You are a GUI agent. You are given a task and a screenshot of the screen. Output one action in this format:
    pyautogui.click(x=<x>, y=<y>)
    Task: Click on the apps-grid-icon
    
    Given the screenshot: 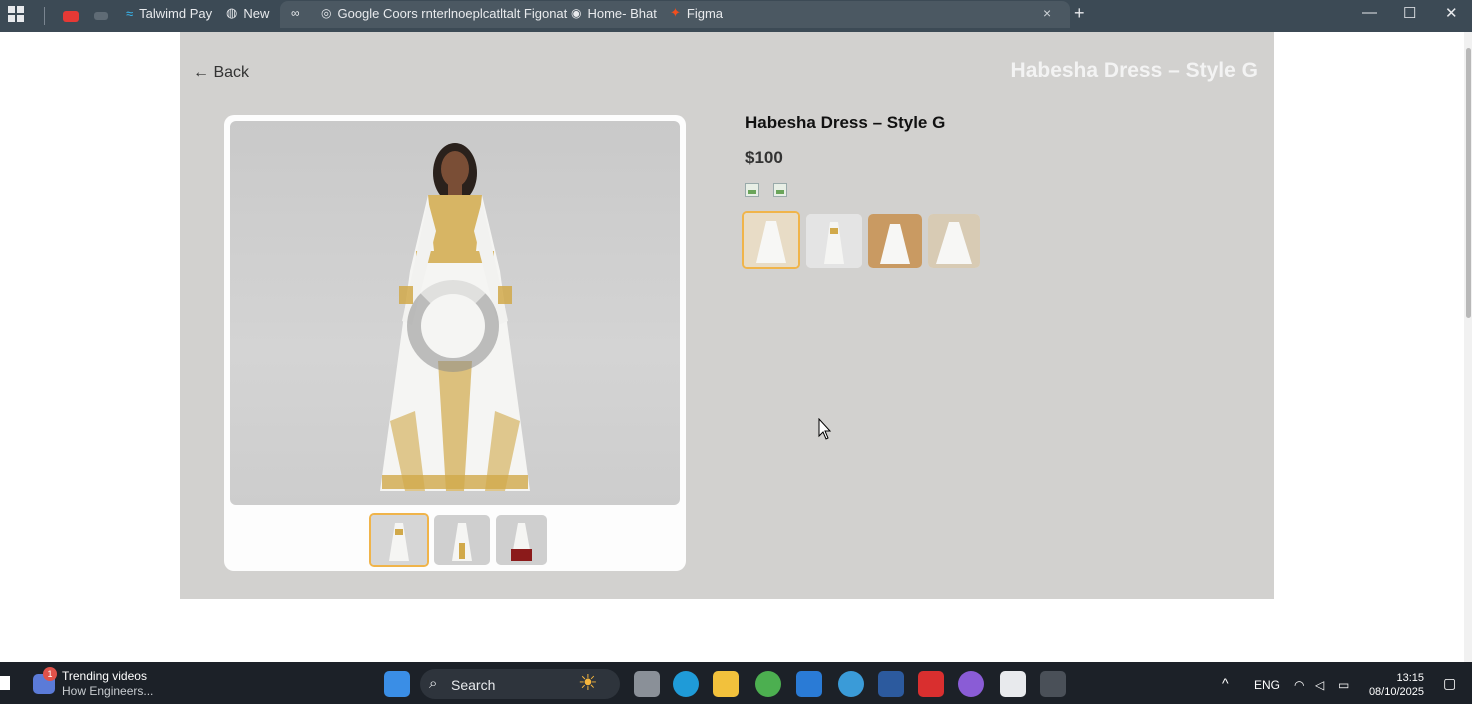 What is the action you would take?
    pyautogui.click(x=16, y=14)
    